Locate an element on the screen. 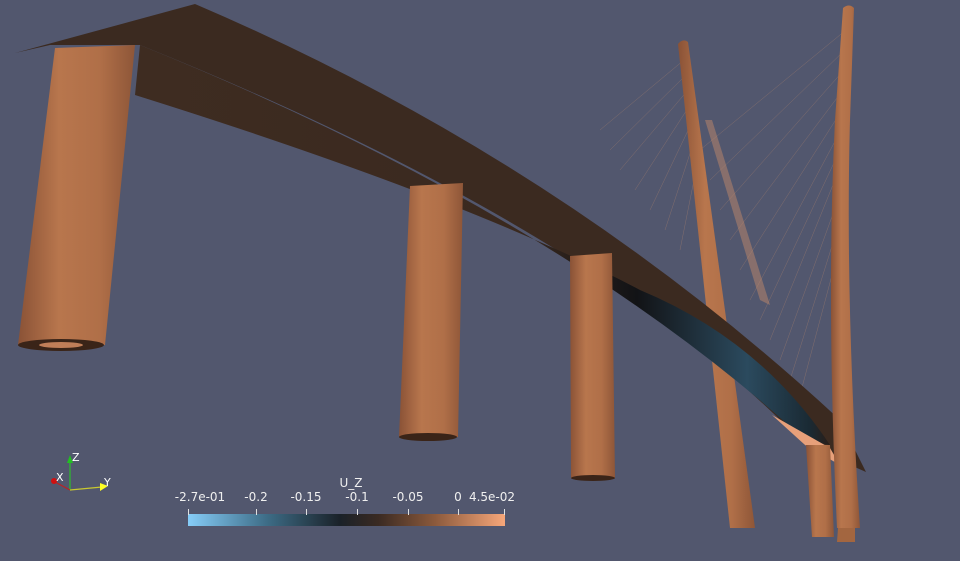 The image size is (960, 561). axis-label-z: Z is located at coordinates (76, 457).